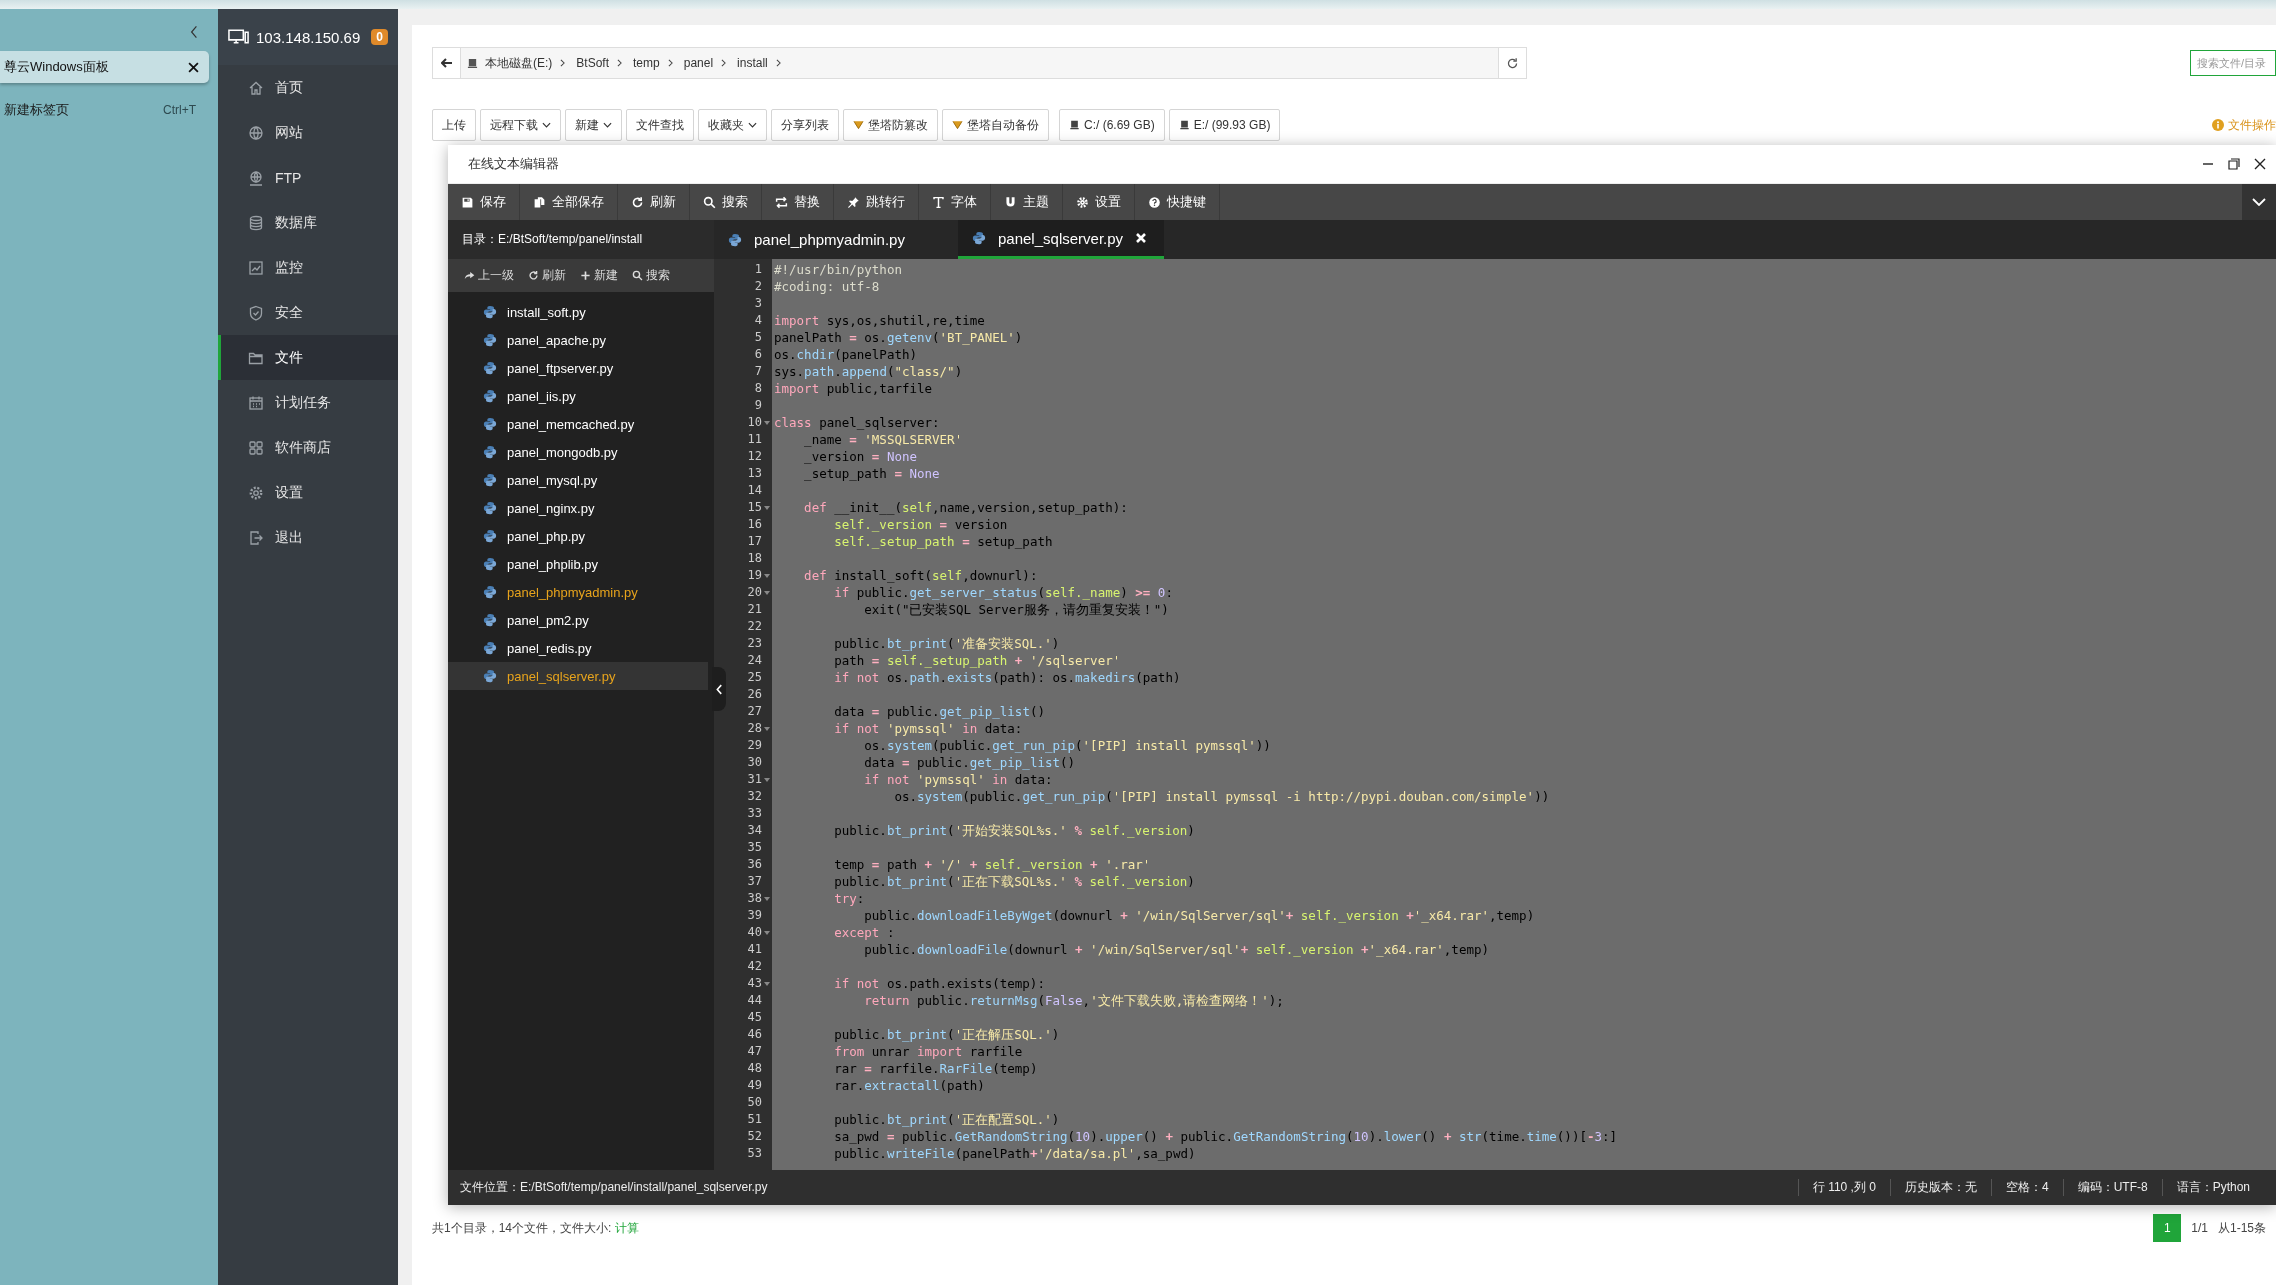 The image size is (2276, 1285). Describe the element at coordinates (109, 110) in the screenshot. I see `new-tab-item: 新建标签页 Ctrl+T` at that location.